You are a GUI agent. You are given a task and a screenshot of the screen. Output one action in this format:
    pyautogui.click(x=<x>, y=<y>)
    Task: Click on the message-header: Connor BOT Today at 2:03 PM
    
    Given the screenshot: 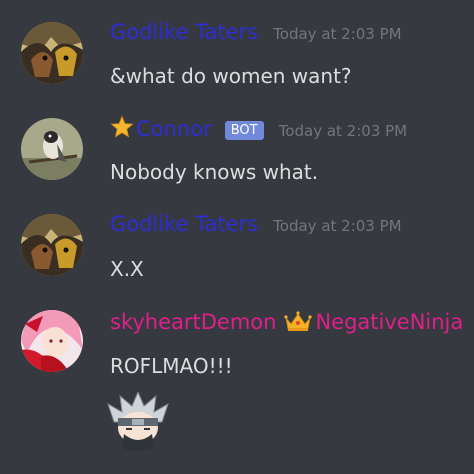 What is the action you would take?
    pyautogui.click(x=258, y=130)
    